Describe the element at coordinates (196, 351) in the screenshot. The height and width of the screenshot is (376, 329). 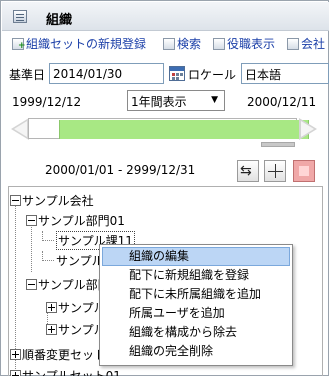
I see `menu-item-delete-completely: 組織の完全削除` at that location.